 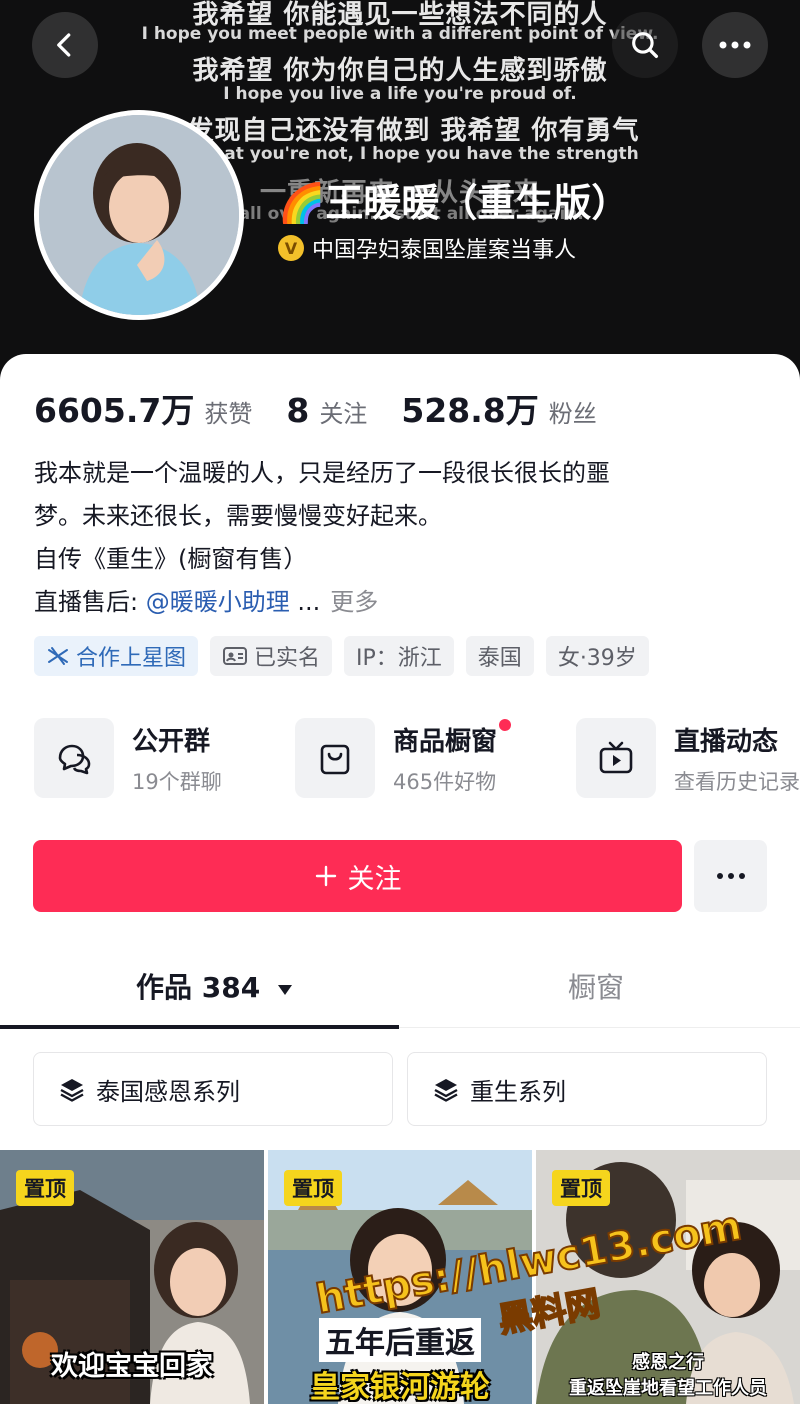 I want to click on bio-line: 直播售后: @暖暖小助理 ... 更多, so click(x=394, y=602).